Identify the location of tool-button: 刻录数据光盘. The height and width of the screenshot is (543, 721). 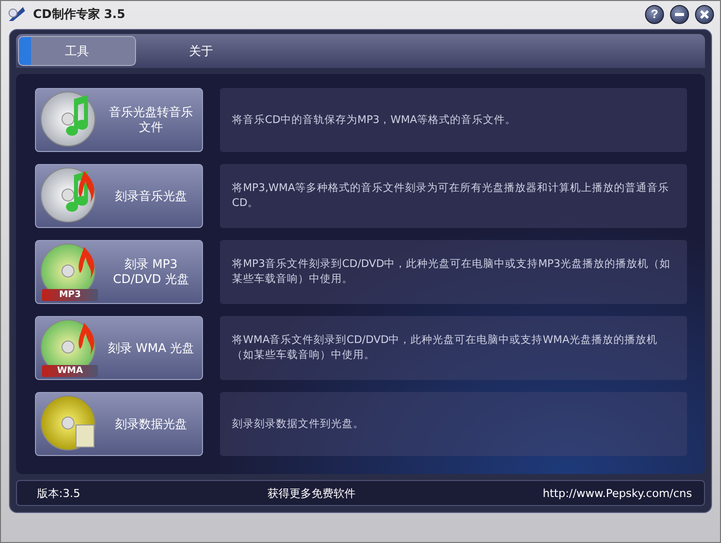
(119, 424).